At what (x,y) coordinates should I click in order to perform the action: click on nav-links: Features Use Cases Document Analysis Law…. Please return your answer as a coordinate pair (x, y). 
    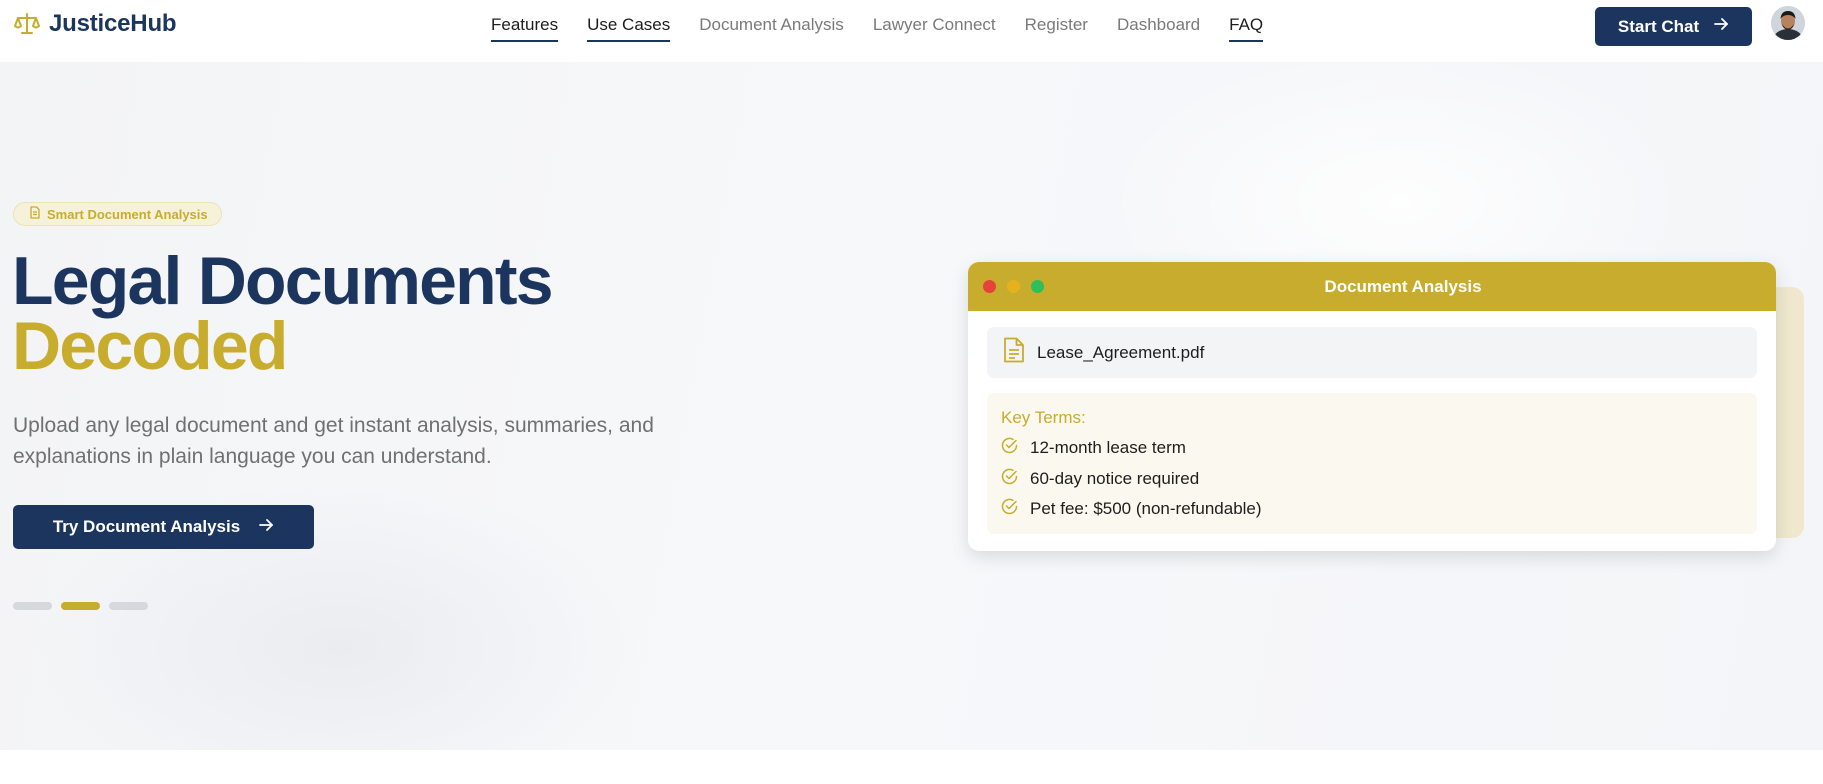
    Looking at the image, I should click on (877, 28).